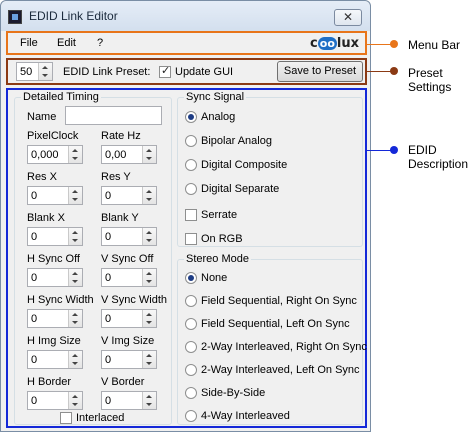 This screenshot has width=472, height=432. I want to click on name-label: Name, so click(42, 117).